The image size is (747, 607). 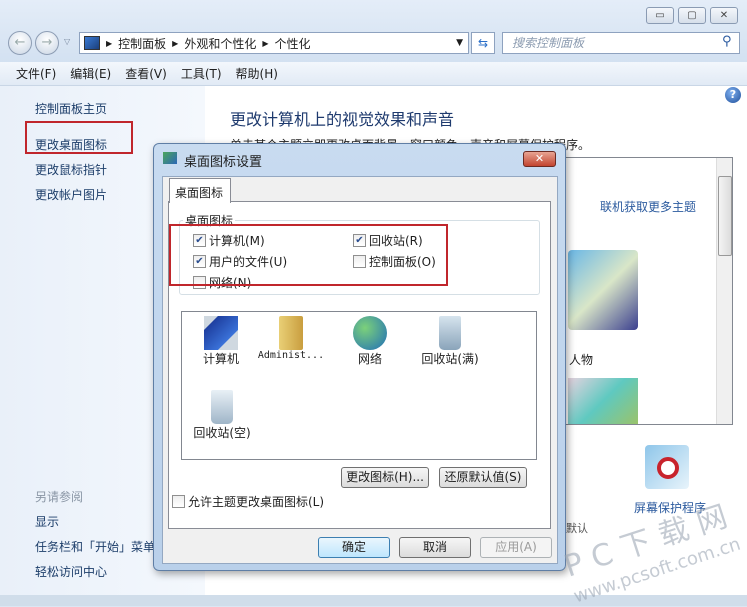 I want to click on window-bottom-border, so click(x=373, y=600).